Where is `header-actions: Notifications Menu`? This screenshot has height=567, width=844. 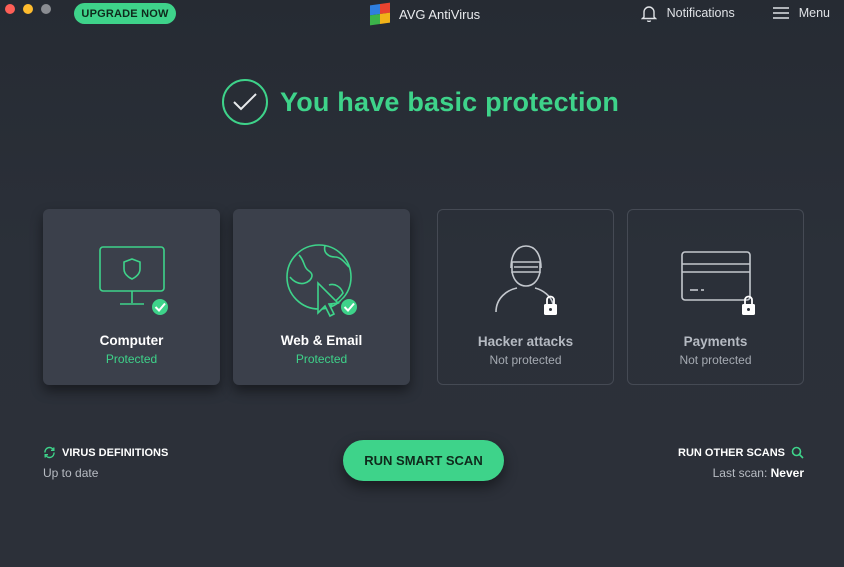
header-actions: Notifications Menu is located at coordinates (735, 13).